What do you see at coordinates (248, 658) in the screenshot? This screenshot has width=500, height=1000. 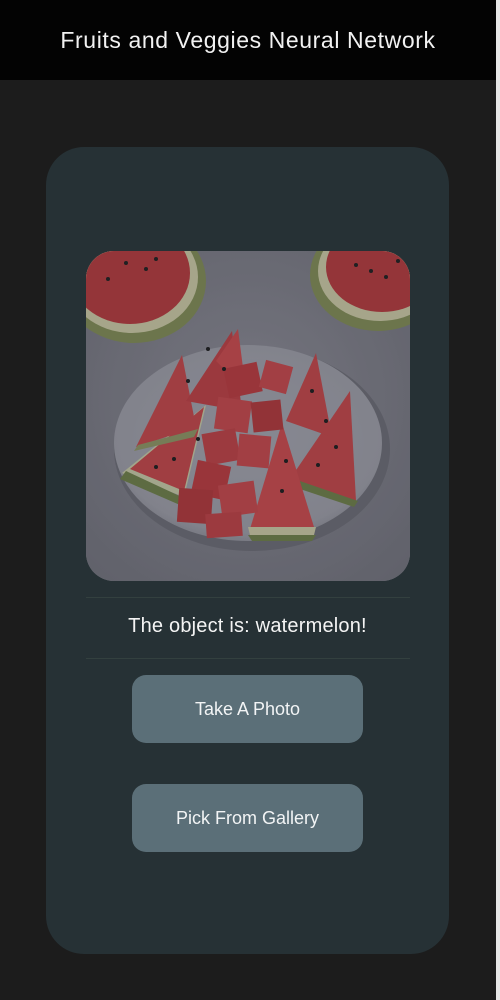 I see `result-divider-bottom` at bounding box center [248, 658].